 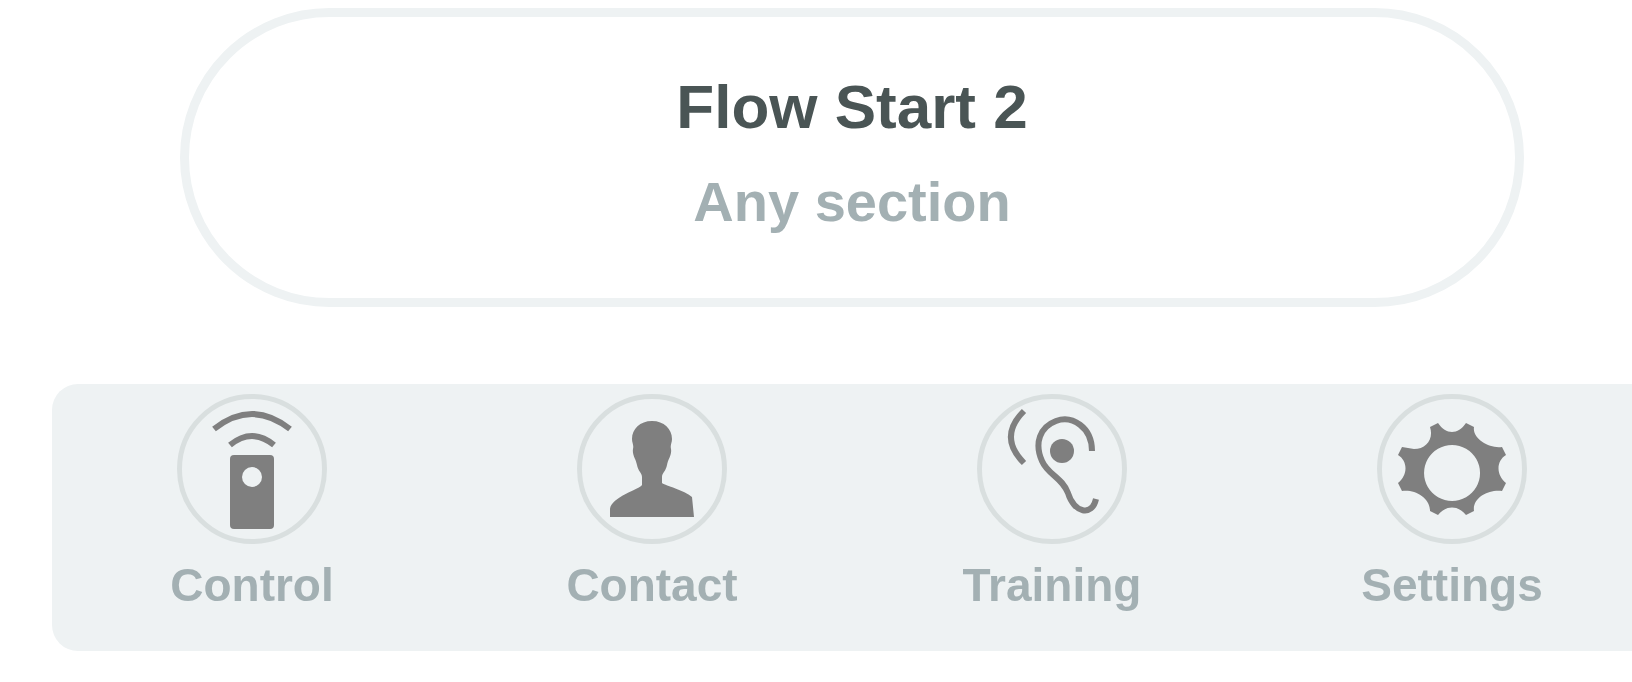 What do you see at coordinates (1052, 469) in the screenshot?
I see `ear-button` at bounding box center [1052, 469].